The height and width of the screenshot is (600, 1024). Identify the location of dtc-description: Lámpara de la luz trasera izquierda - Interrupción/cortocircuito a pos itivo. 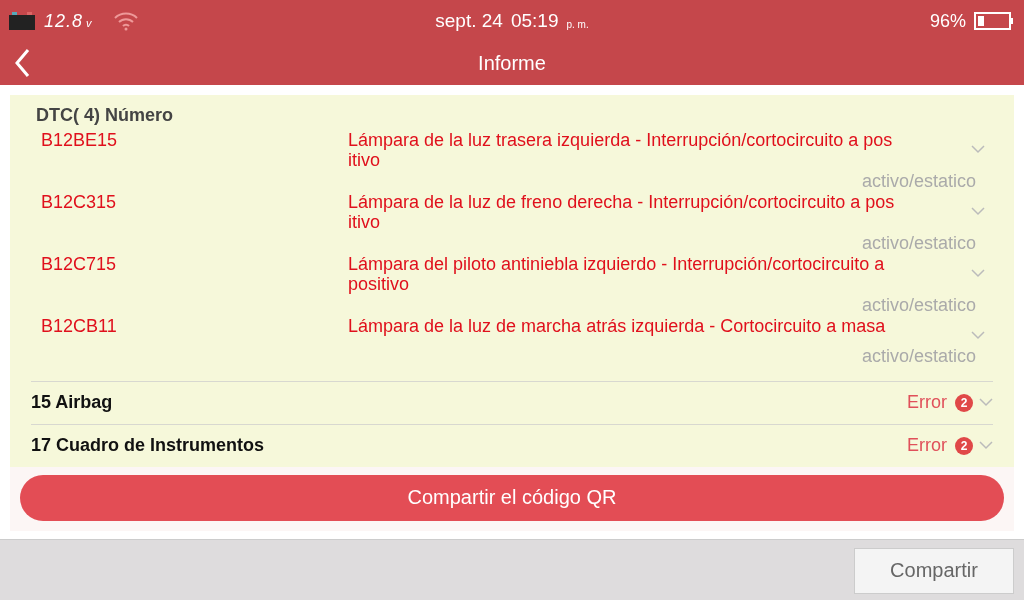
(621, 149).